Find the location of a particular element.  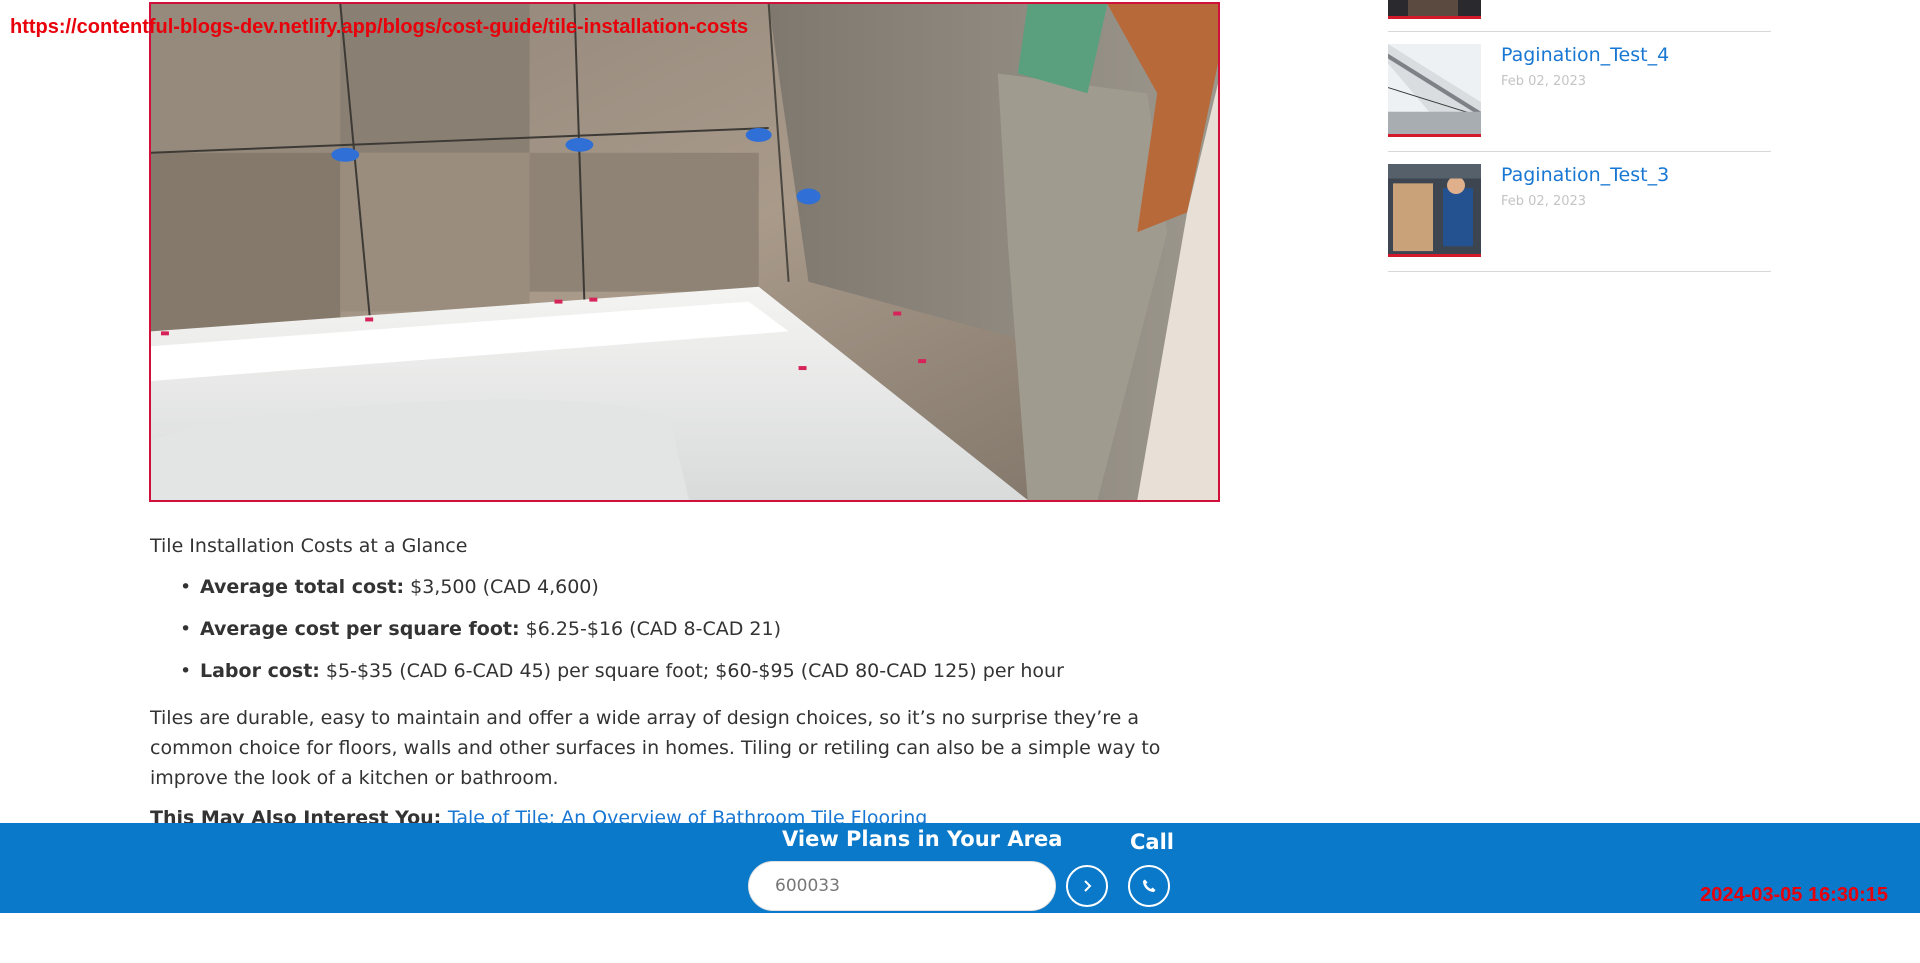

chevron-right-icon is located at coordinates (1088, 886).